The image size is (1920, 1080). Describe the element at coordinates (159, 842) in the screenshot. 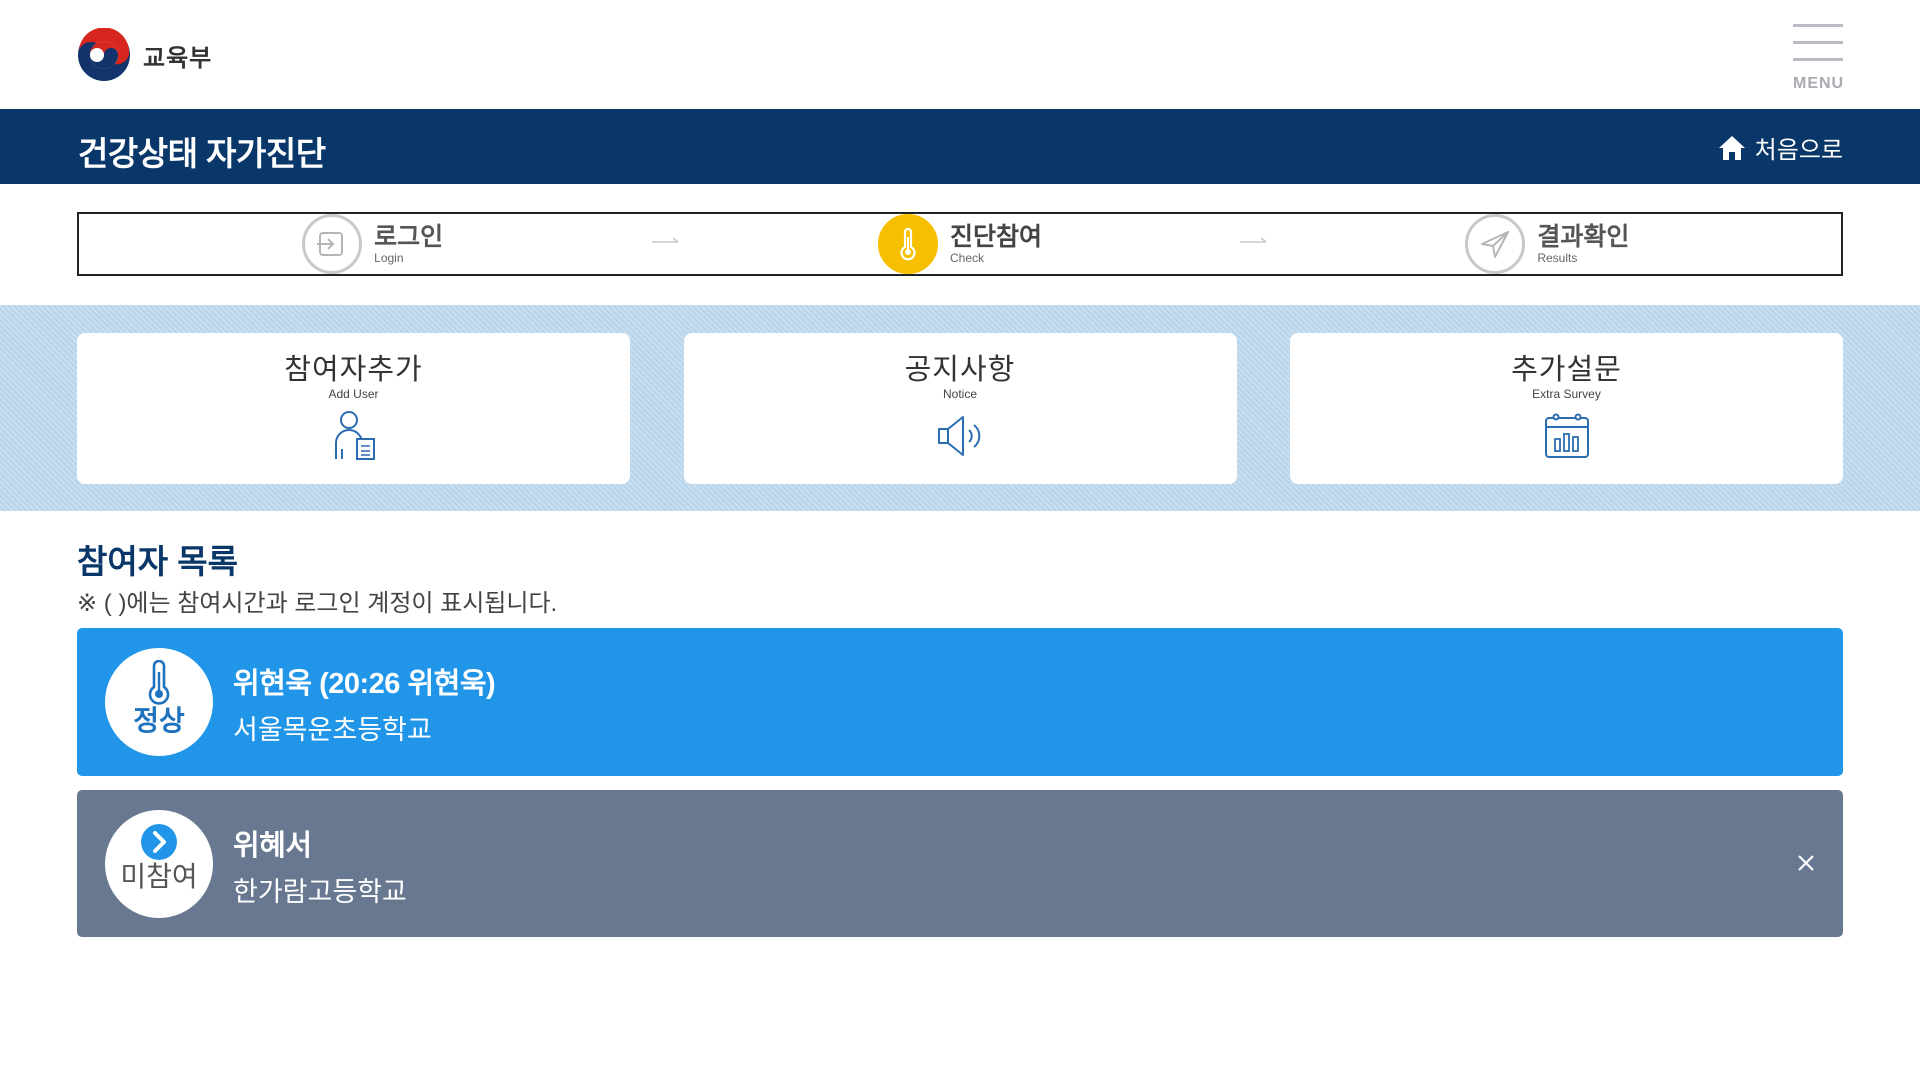

I see `chevron-right-icon` at that location.